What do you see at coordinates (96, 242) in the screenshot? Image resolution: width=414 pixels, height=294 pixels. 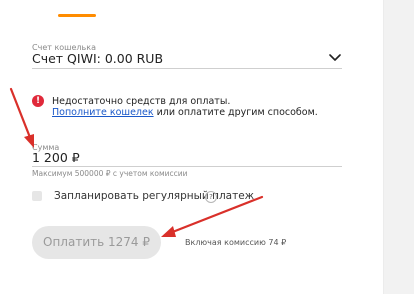 I see `pay-button: Оплатить 1274 ₽` at bounding box center [96, 242].